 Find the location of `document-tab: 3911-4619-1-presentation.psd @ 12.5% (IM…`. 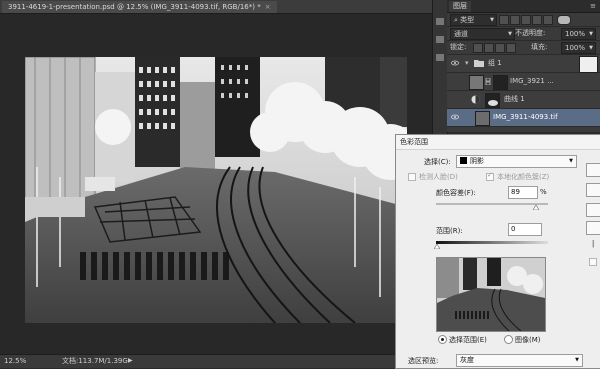

document-tab: 3911-4619-1-presentation.psd @ 12.5% (IM… is located at coordinates (139, 7).